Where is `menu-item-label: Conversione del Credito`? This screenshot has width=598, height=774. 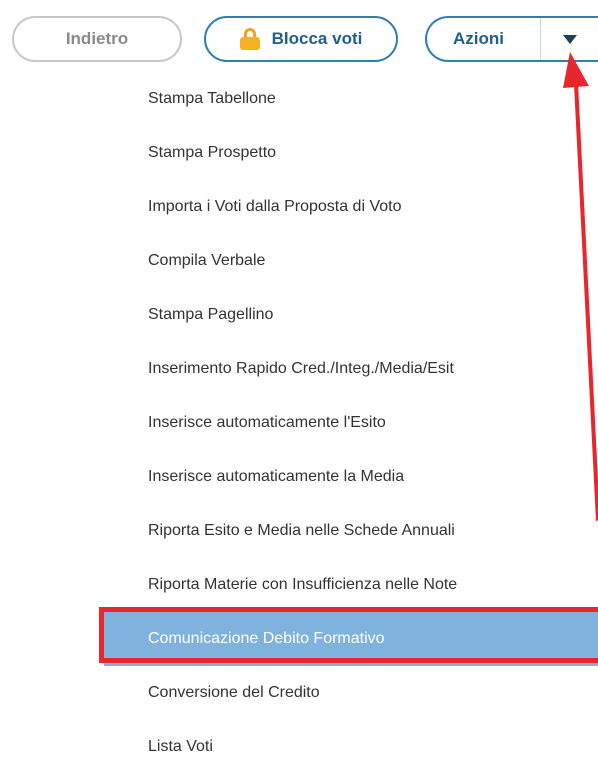
menu-item-label: Conversione del Credito is located at coordinates (234, 692).